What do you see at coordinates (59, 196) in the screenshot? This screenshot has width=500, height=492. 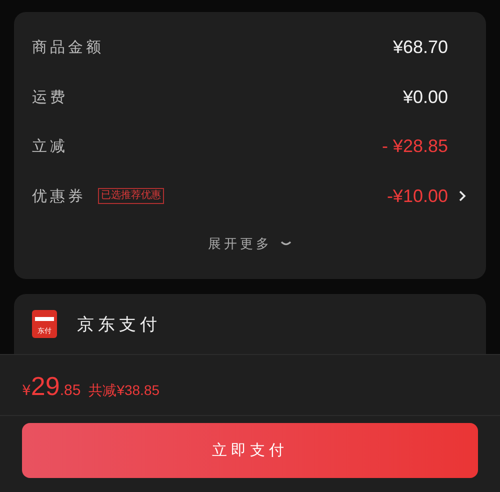 I see `row-label: 优惠券` at bounding box center [59, 196].